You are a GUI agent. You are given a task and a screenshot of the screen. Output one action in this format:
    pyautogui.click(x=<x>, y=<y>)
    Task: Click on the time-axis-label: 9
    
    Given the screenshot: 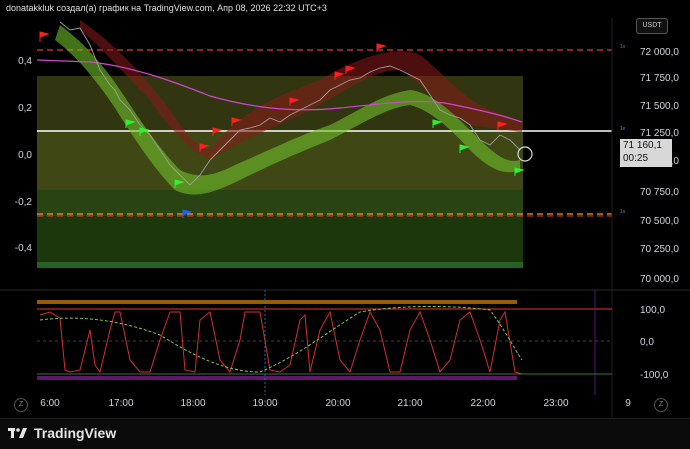 What is the action you would take?
    pyautogui.click(x=628, y=403)
    